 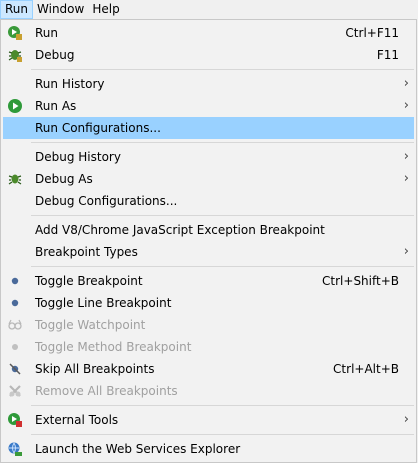 What do you see at coordinates (372, 33) in the screenshot?
I see `shortcut-label: Ctrl+F11` at bounding box center [372, 33].